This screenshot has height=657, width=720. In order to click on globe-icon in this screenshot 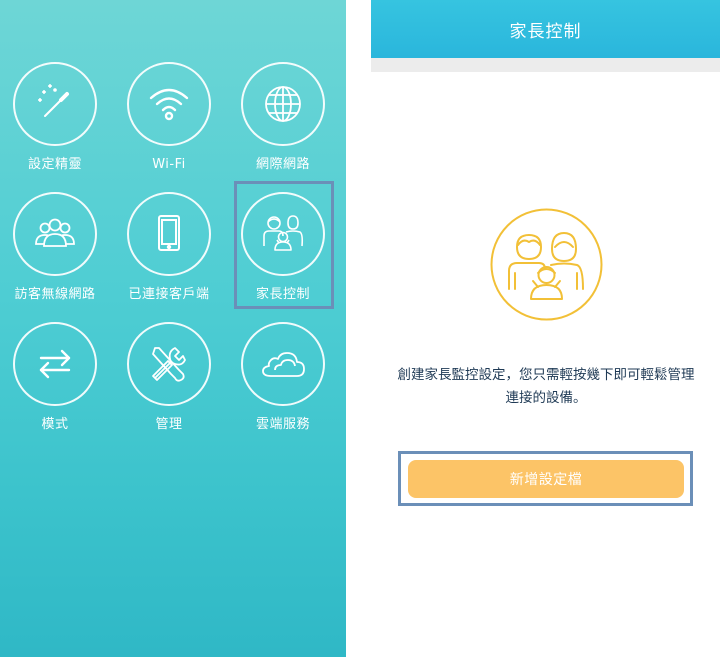, I will do `click(283, 104)`.